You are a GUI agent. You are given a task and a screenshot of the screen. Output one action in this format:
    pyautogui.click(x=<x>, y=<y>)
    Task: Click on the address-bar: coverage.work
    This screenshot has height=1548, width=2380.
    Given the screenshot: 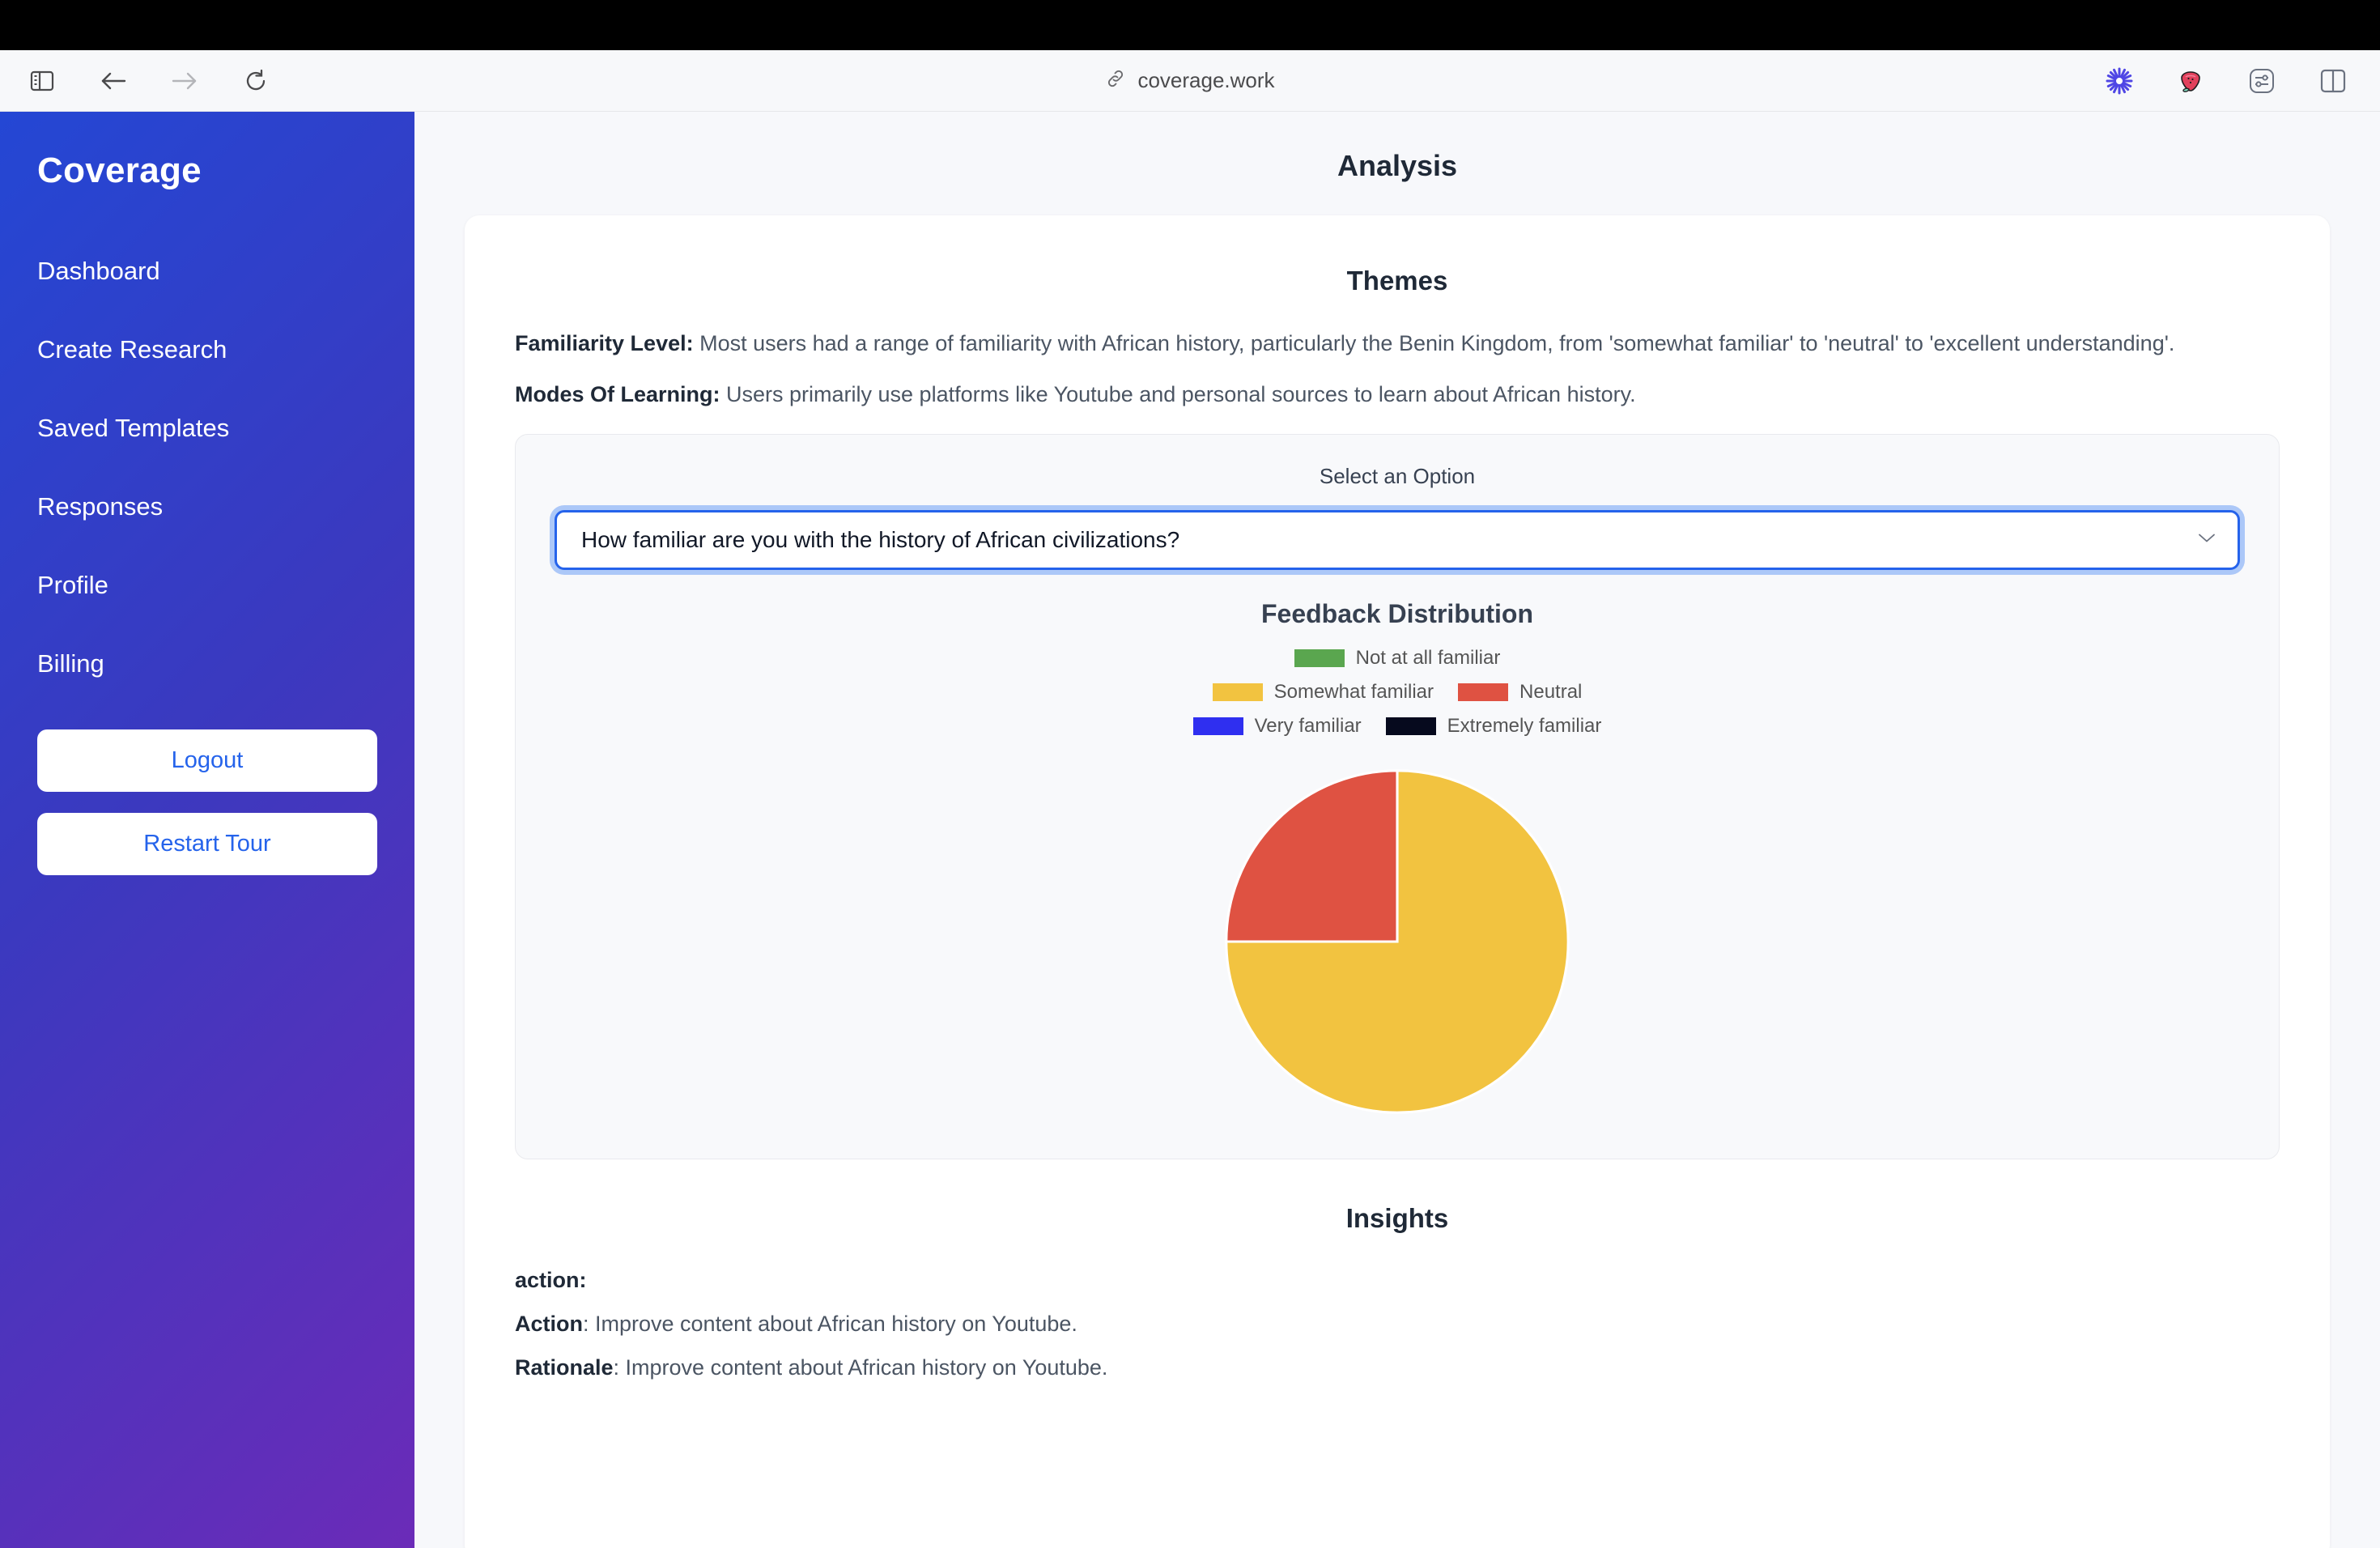 What is the action you would take?
    pyautogui.click(x=1190, y=80)
    